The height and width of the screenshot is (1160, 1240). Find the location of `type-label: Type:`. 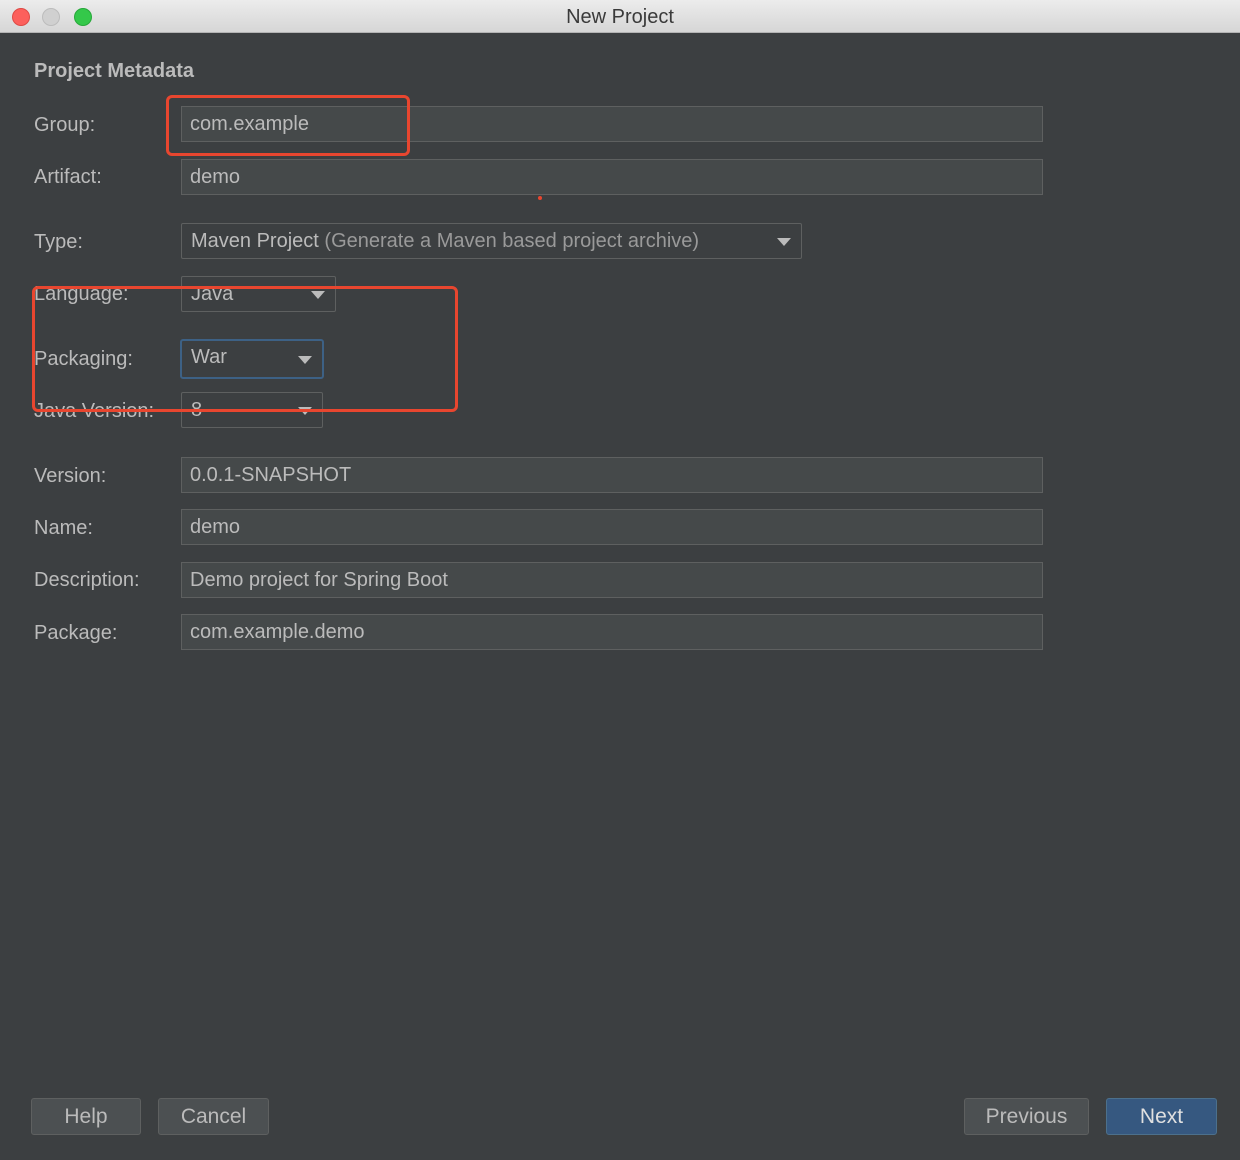

type-label: Type: is located at coordinates (58, 242).